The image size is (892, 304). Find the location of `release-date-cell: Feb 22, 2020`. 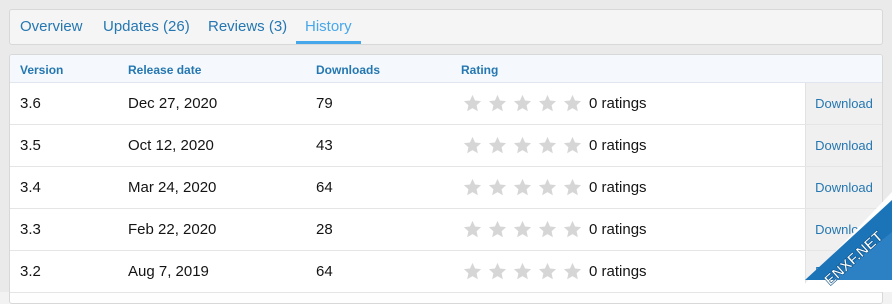

release-date-cell: Feb 22, 2020 is located at coordinates (172, 229).